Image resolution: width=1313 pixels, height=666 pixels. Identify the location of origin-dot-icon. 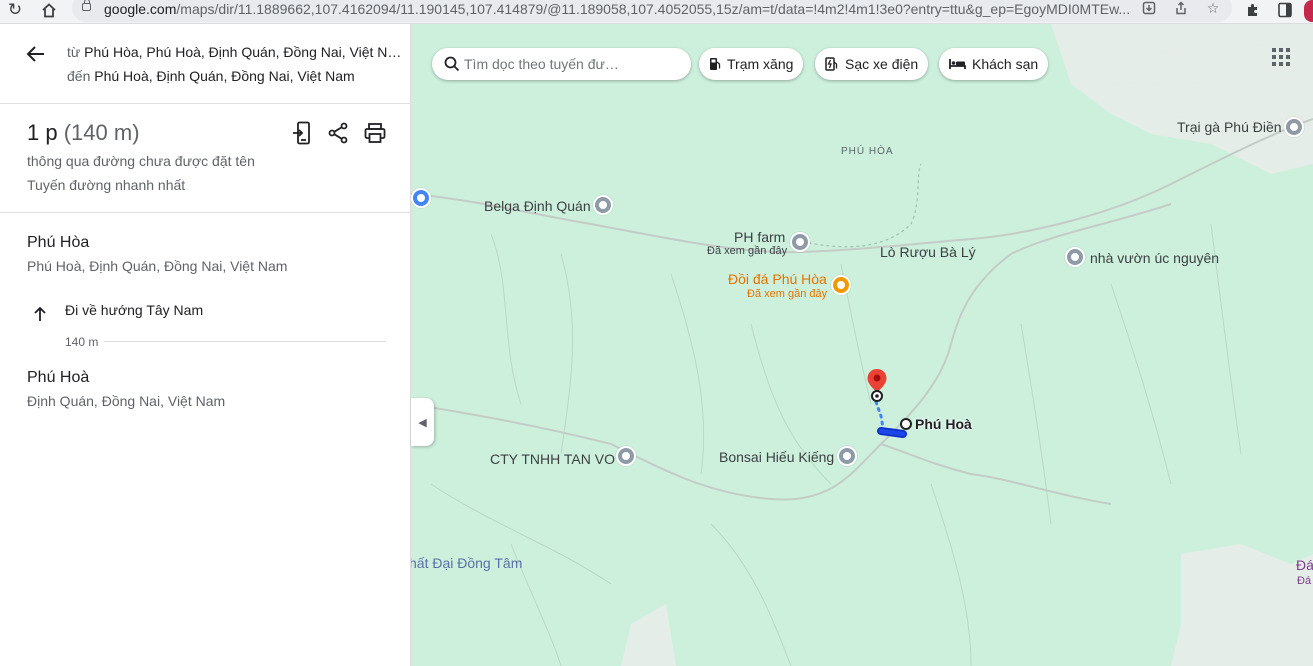
(906, 424).